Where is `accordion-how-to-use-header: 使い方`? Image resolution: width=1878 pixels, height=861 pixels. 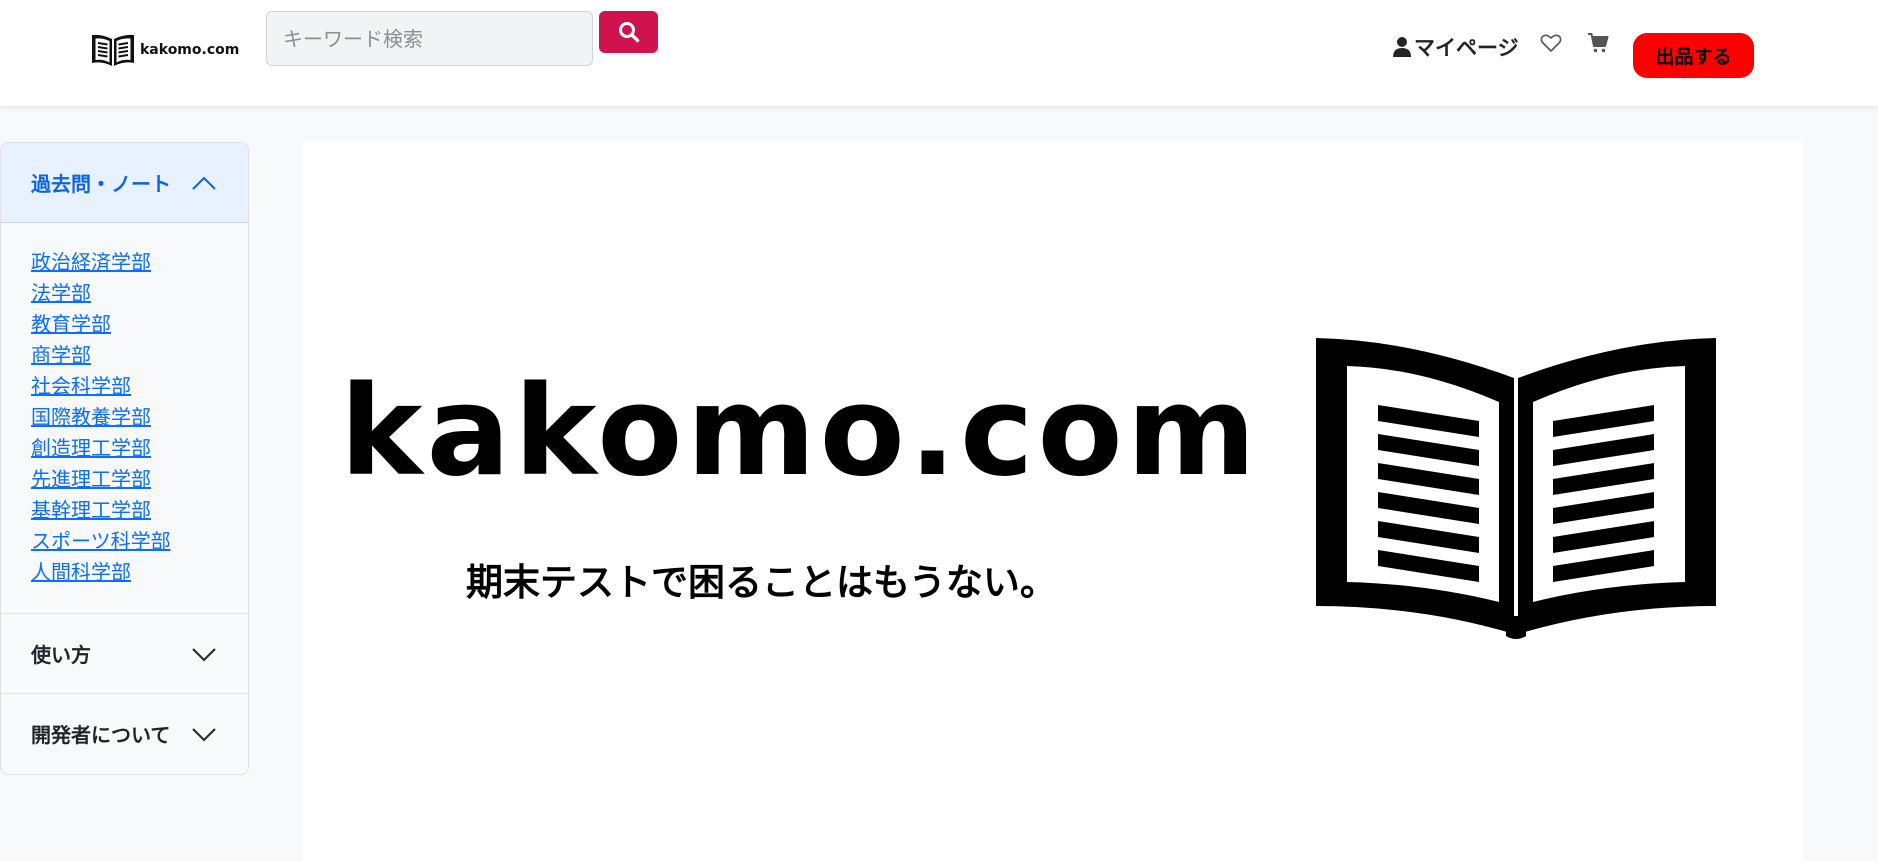
accordion-how-to-use-header: 使い方 is located at coordinates (124, 653).